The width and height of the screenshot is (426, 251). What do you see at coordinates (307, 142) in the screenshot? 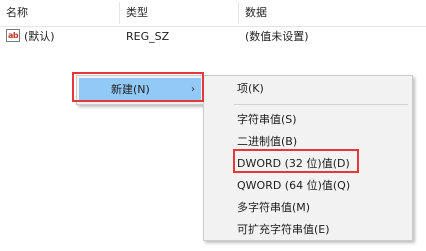
I see `submenu-item-binary-value: 二进制值(B)` at bounding box center [307, 142].